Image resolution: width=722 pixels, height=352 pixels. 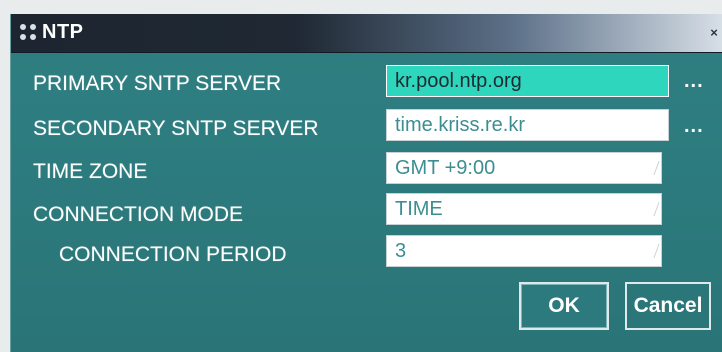 What do you see at coordinates (173, 254) in the screenshot?
I see `connection-period-label: CONNECTION PERIOD` at bounding box center [173, 254].